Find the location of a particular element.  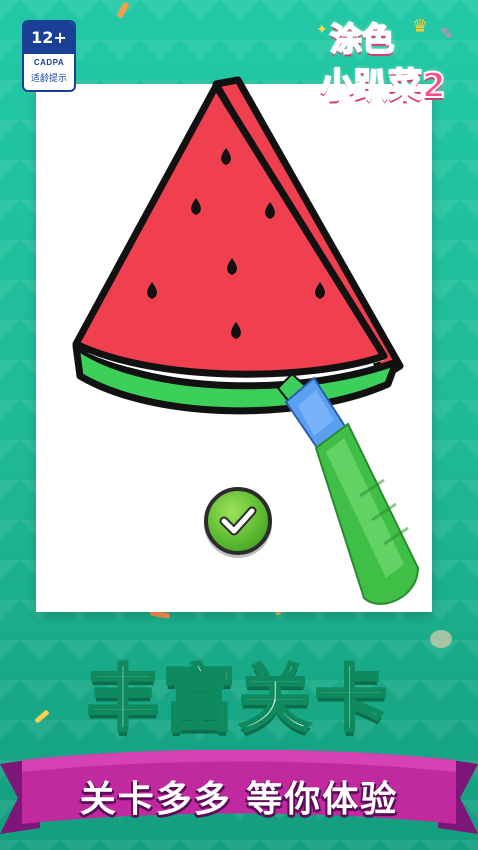

ribbon-text: 关卡多多 等你体验 is located at coordinates (239, 799).